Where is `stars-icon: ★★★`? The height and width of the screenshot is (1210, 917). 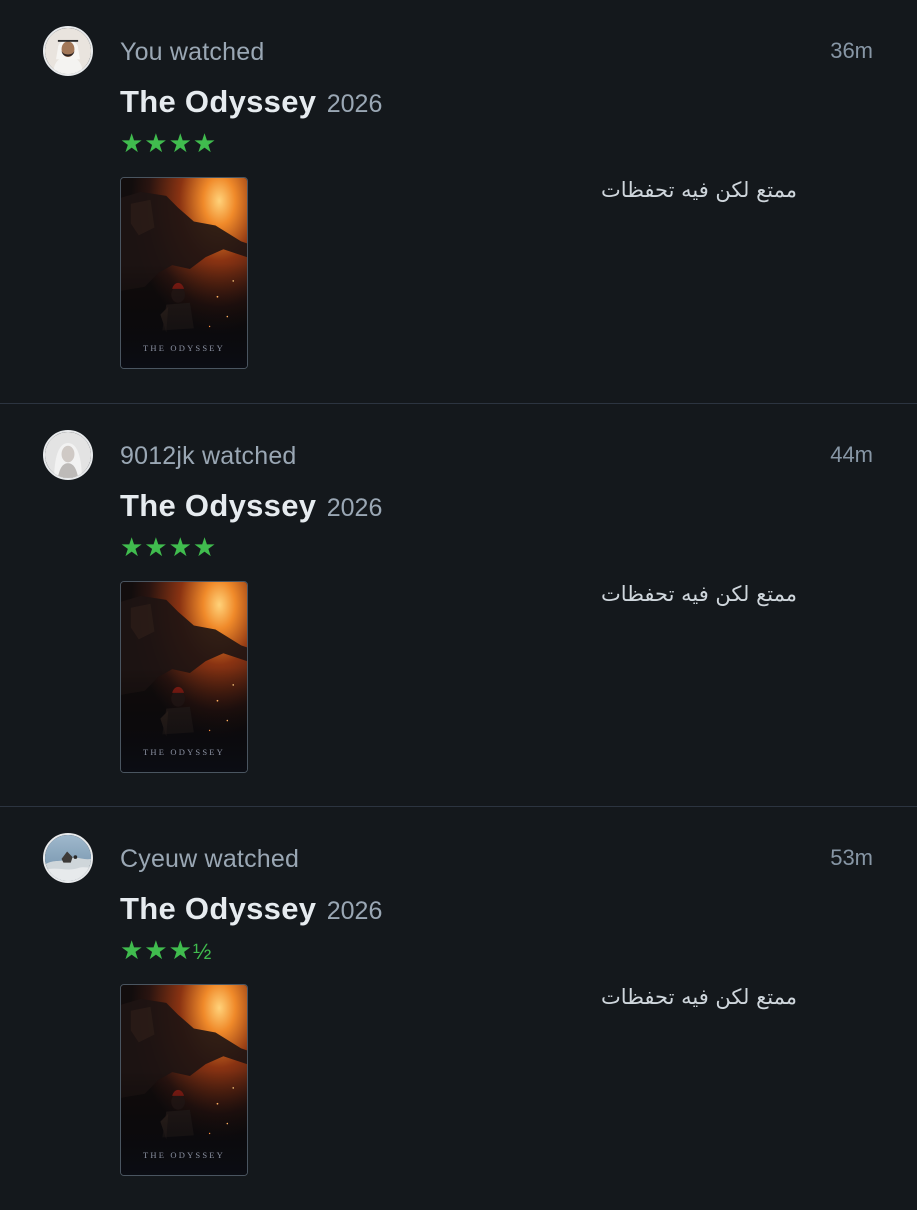 stars-icon: ★★★ is located at coordinates (156, 950).